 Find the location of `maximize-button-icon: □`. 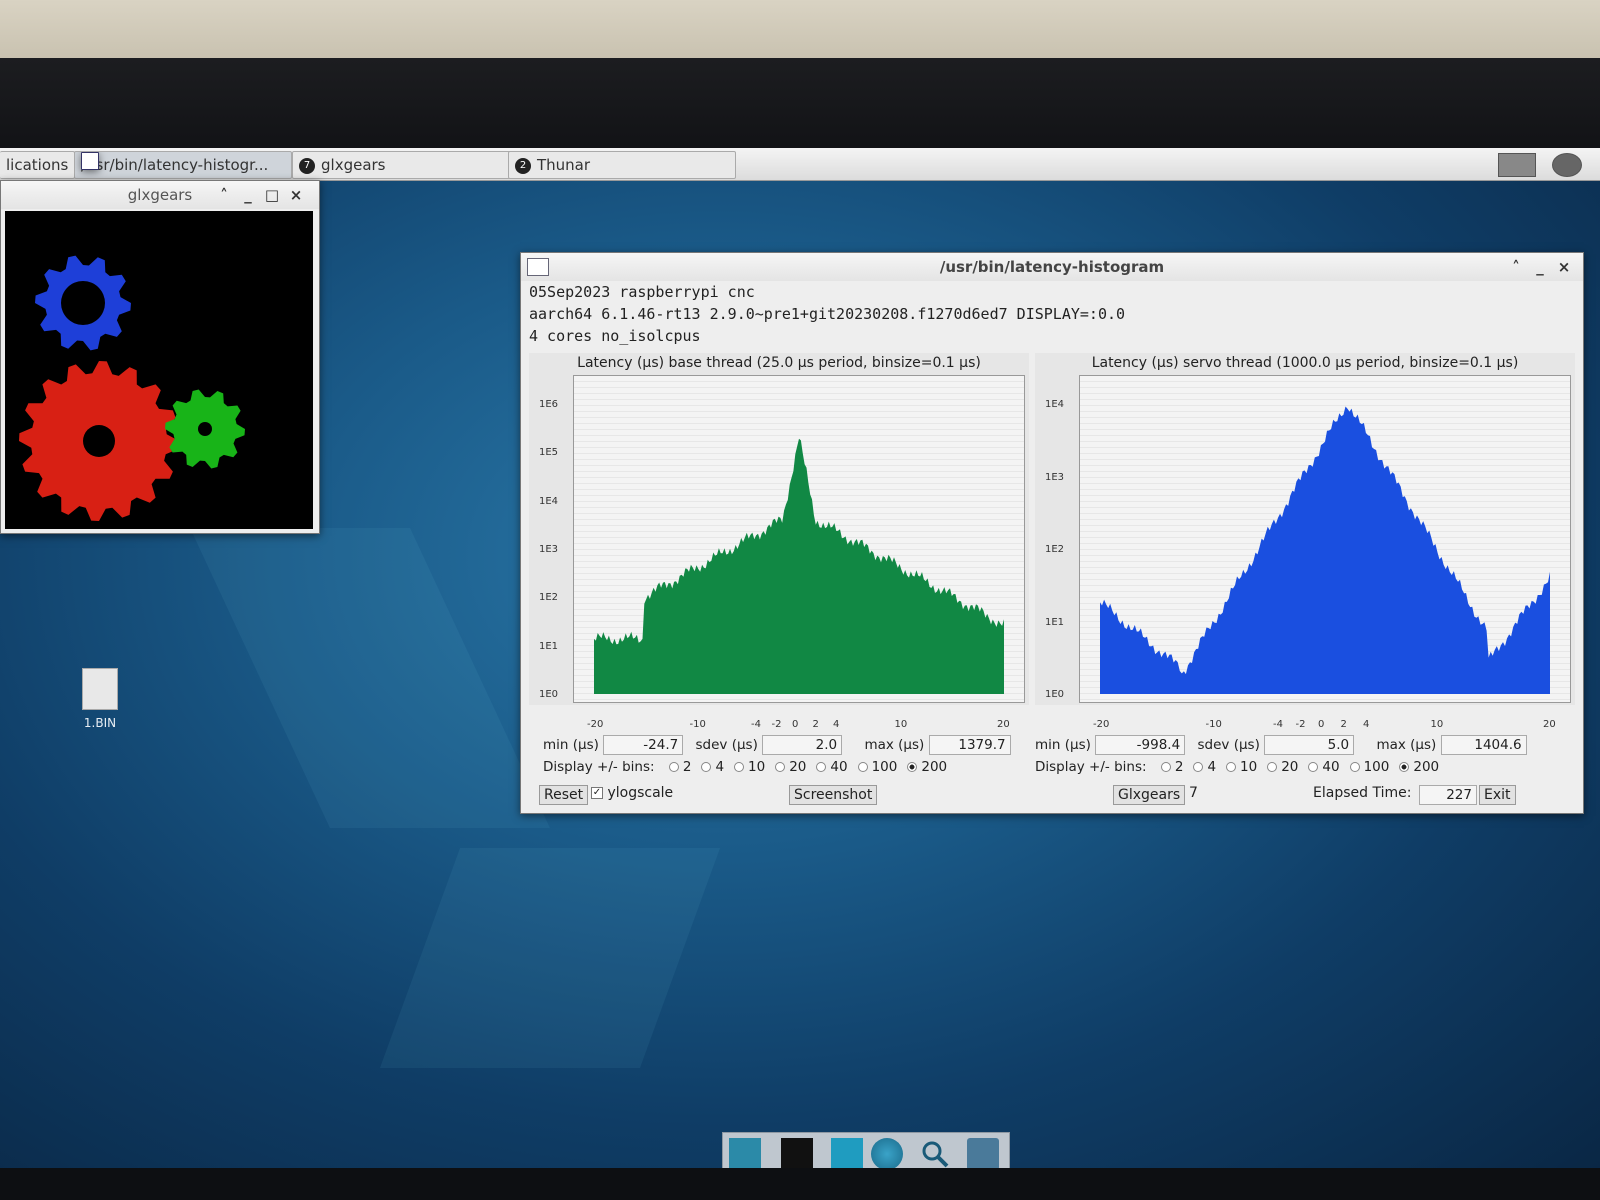

maximize-button-icon: □ is located at coordinates (272, 195).